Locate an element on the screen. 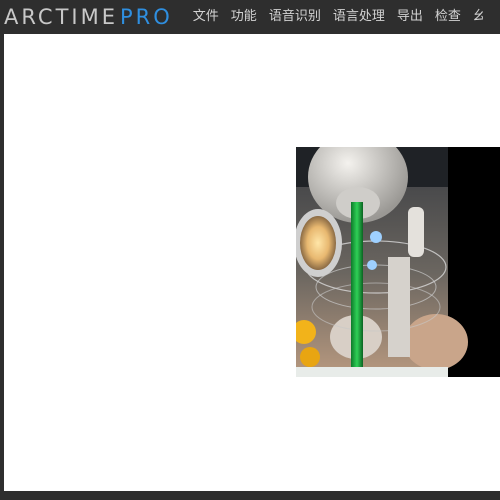 Image resolution: width=500 pixels, height=500 pixels. menu-bar: ARCTIME PRO 文件 功能 语音识别 语言处理 导出 检查 幺 is located at coordinates (250, 17).